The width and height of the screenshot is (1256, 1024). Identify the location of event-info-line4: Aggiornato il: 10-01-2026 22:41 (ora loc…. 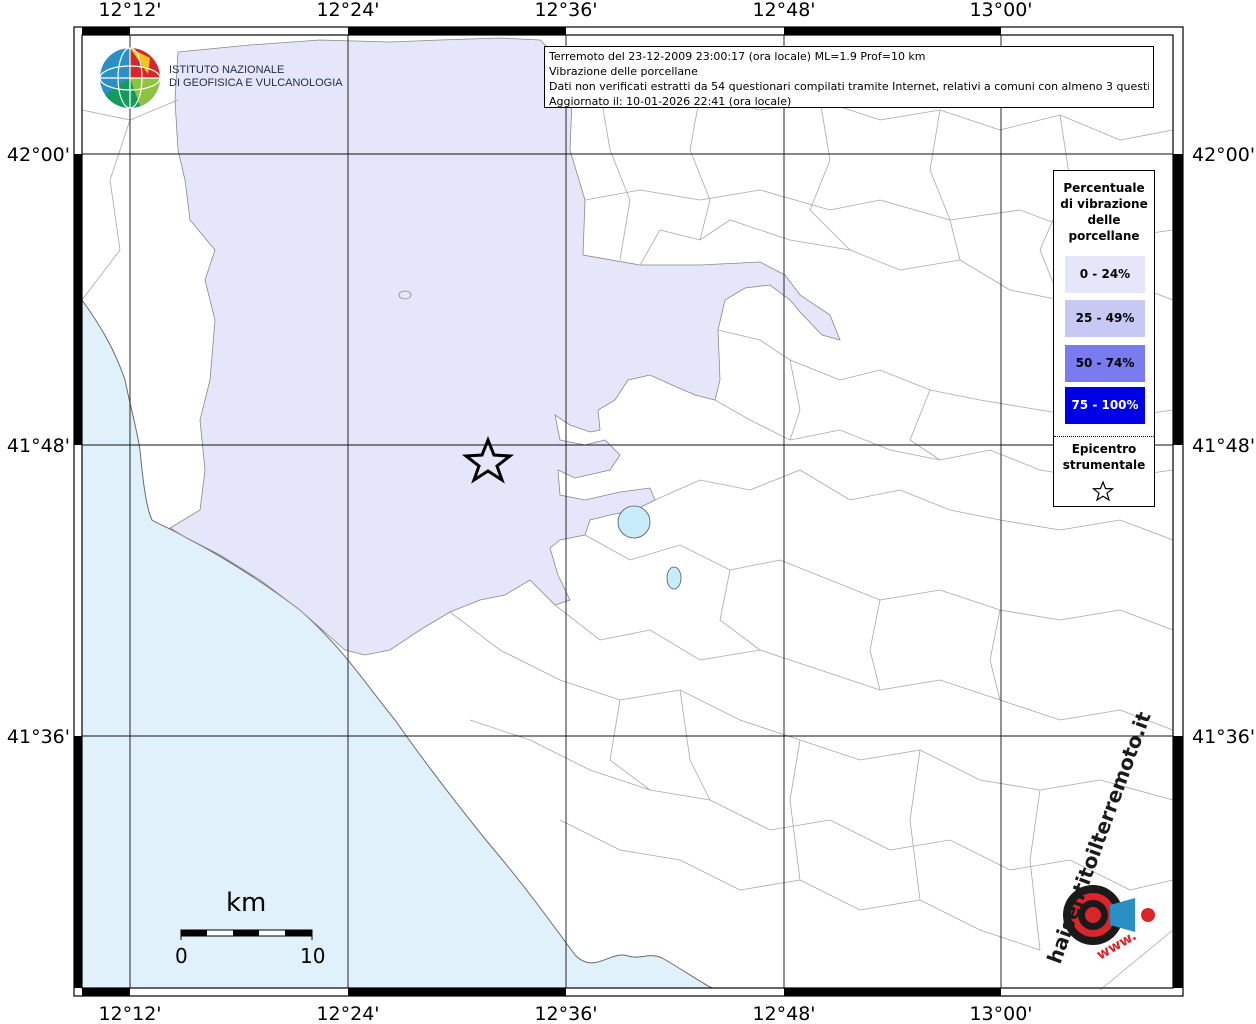
(670, 101).